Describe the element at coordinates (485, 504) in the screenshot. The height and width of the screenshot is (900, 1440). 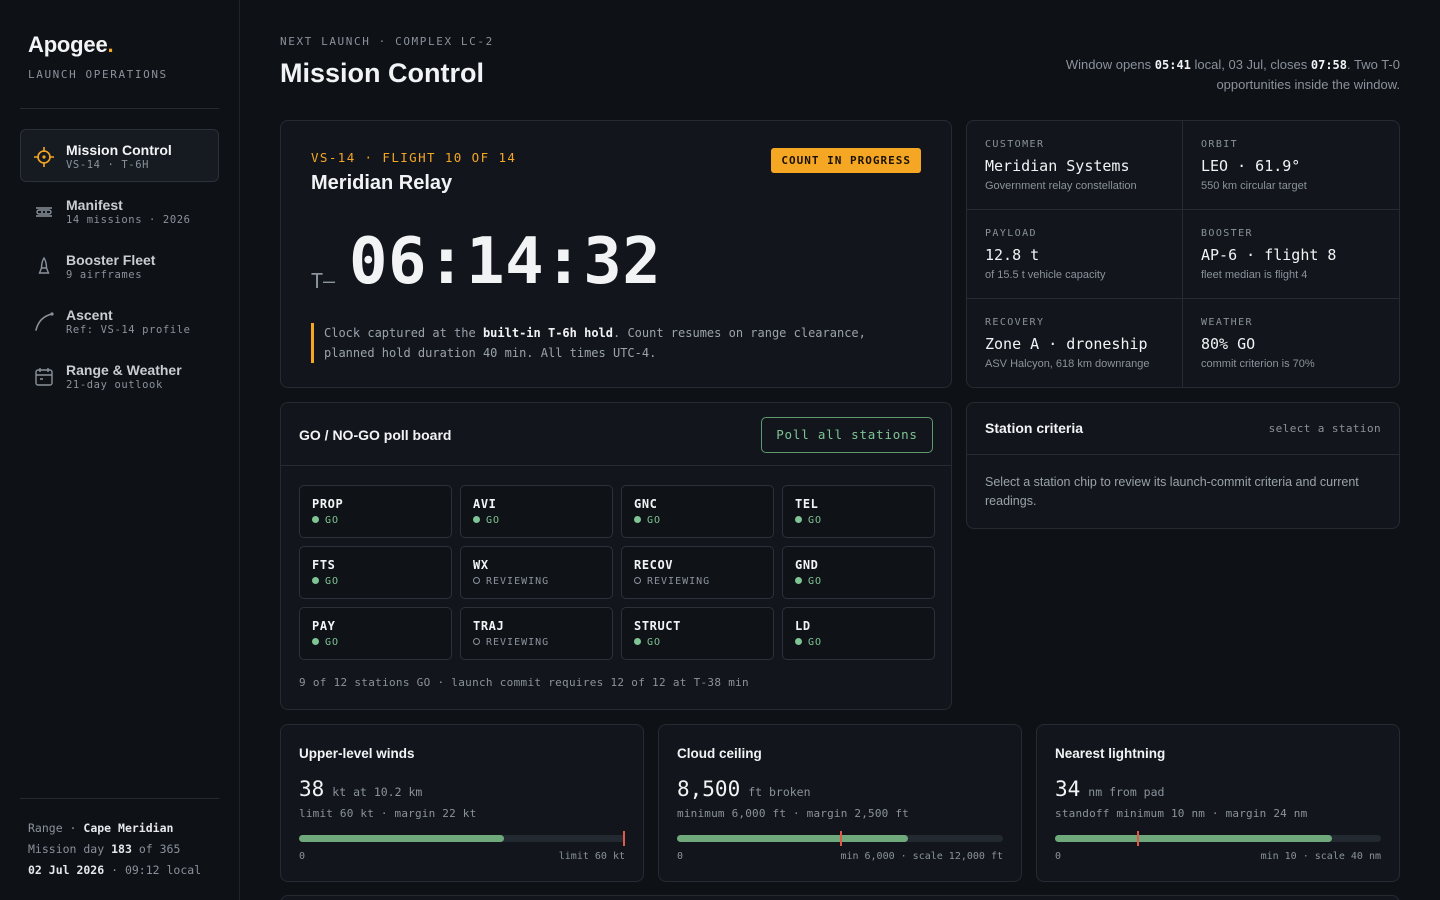
I see `station-name: AVI` at that location.